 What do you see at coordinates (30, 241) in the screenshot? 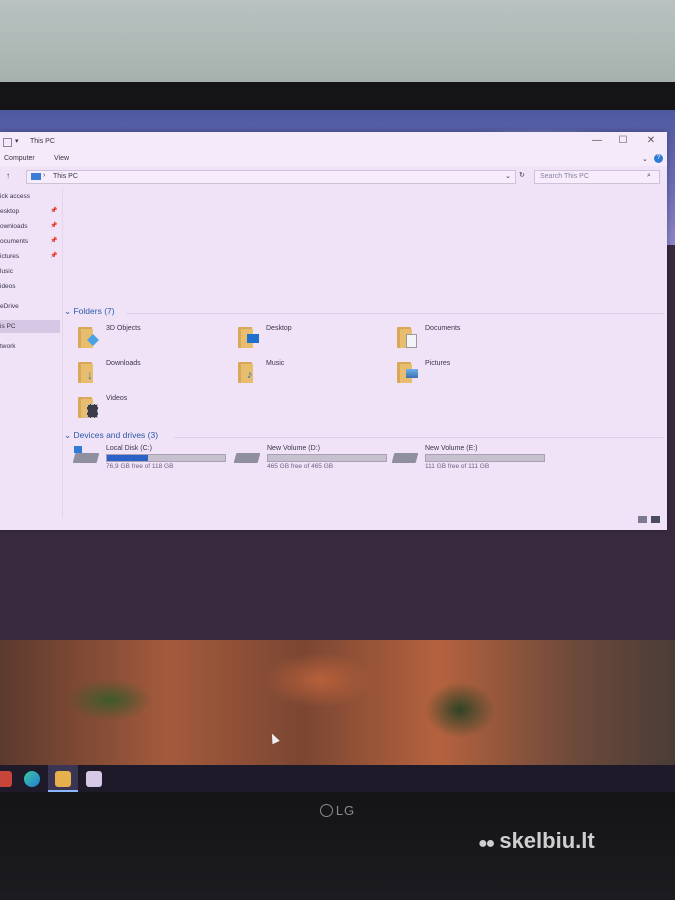
I see `nav-item-documents: ocuments 📌` at bounding box center [30, 241].